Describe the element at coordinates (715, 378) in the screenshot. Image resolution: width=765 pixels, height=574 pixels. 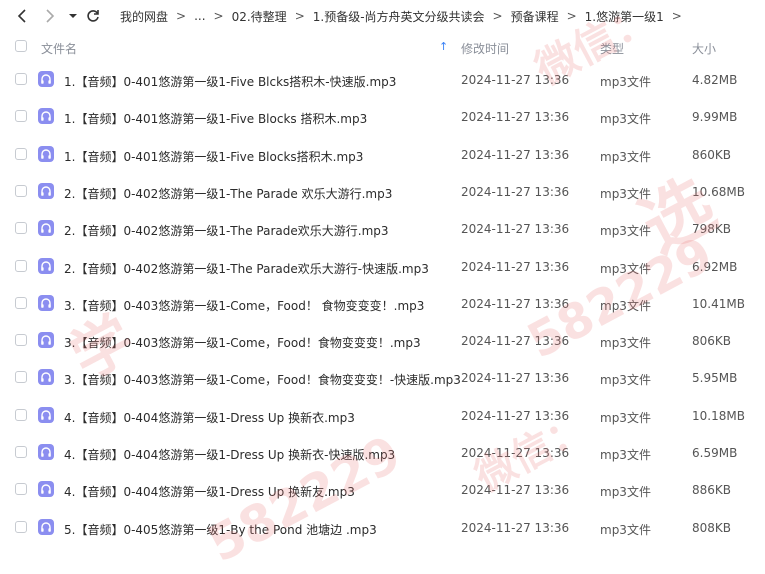
I see `file-size: 5.95MB` at that location.